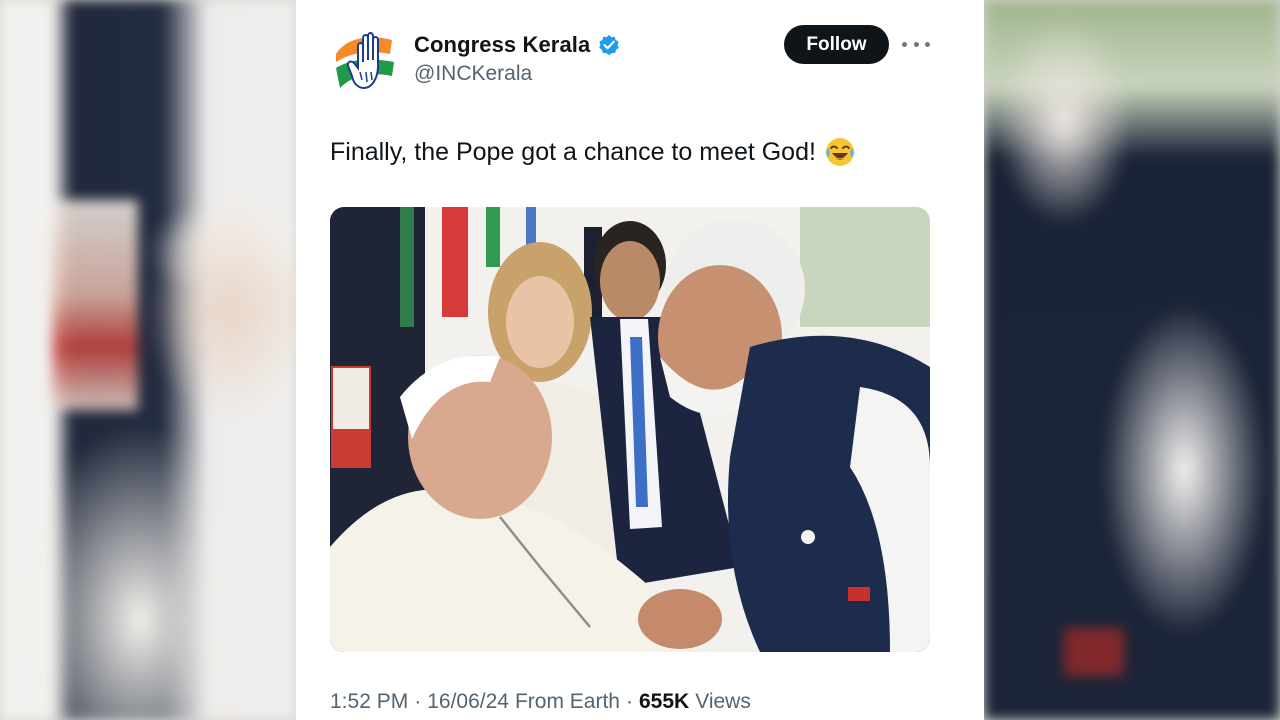  What do you see at coordinates (95, 305) in the screenshot?
I see `blurred-badge` at bounding box center [95, 305].